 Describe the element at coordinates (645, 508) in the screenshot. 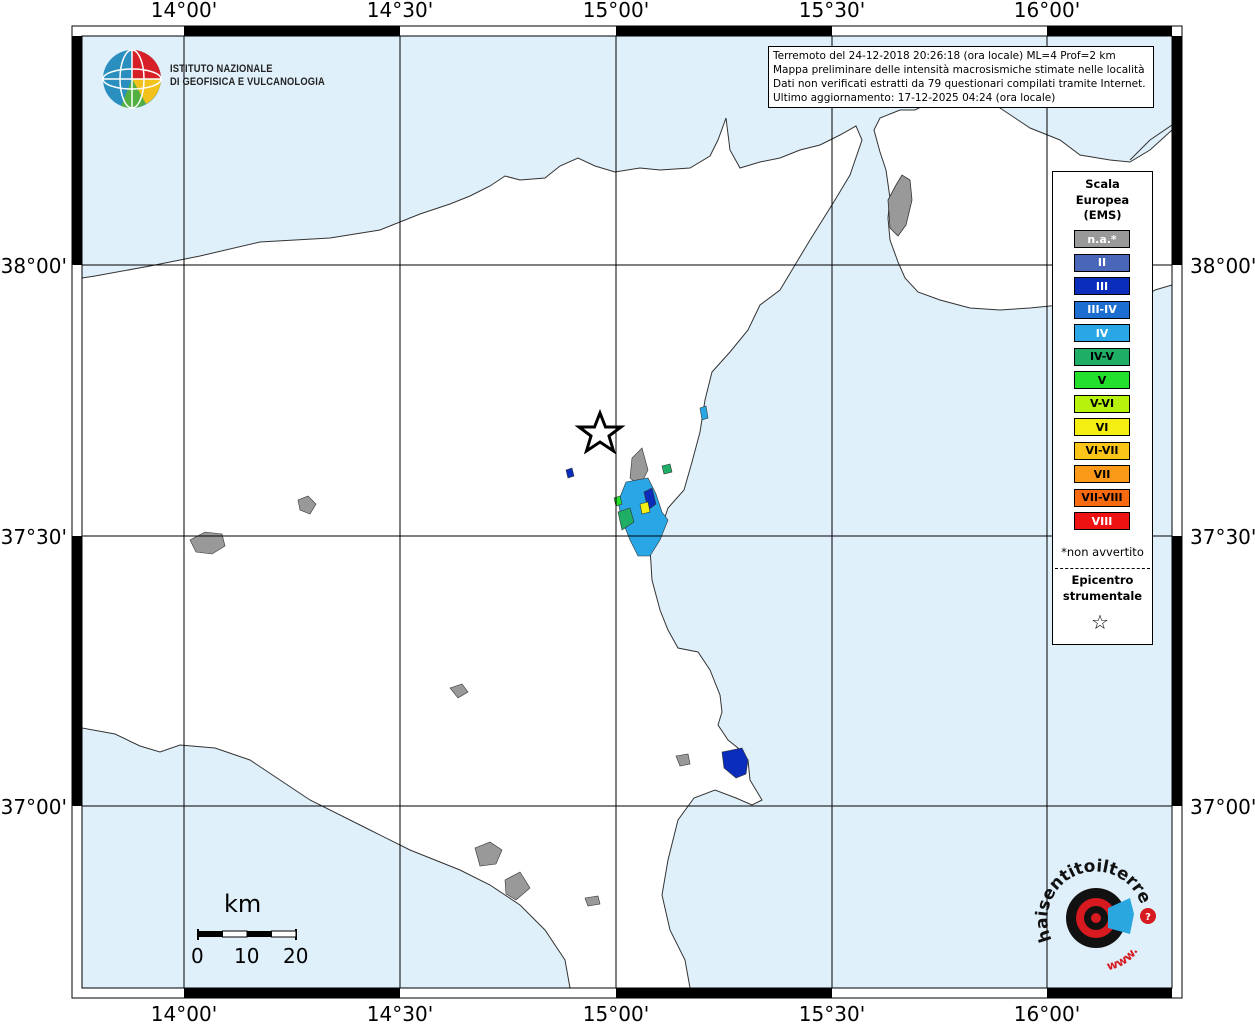

I see `patch-vi` at that location.